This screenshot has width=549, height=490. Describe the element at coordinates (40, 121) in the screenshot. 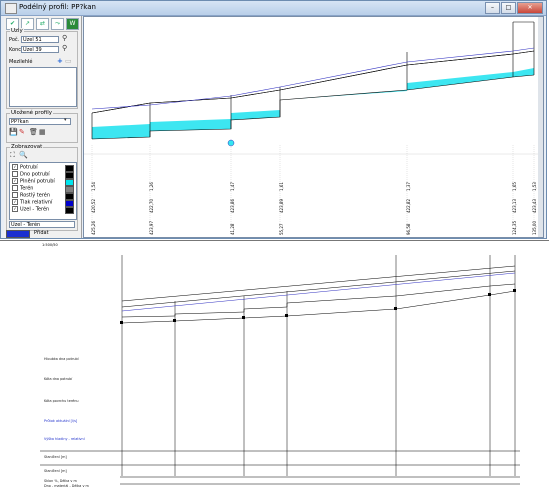

I see `profile-select: PP?kan` at that location.